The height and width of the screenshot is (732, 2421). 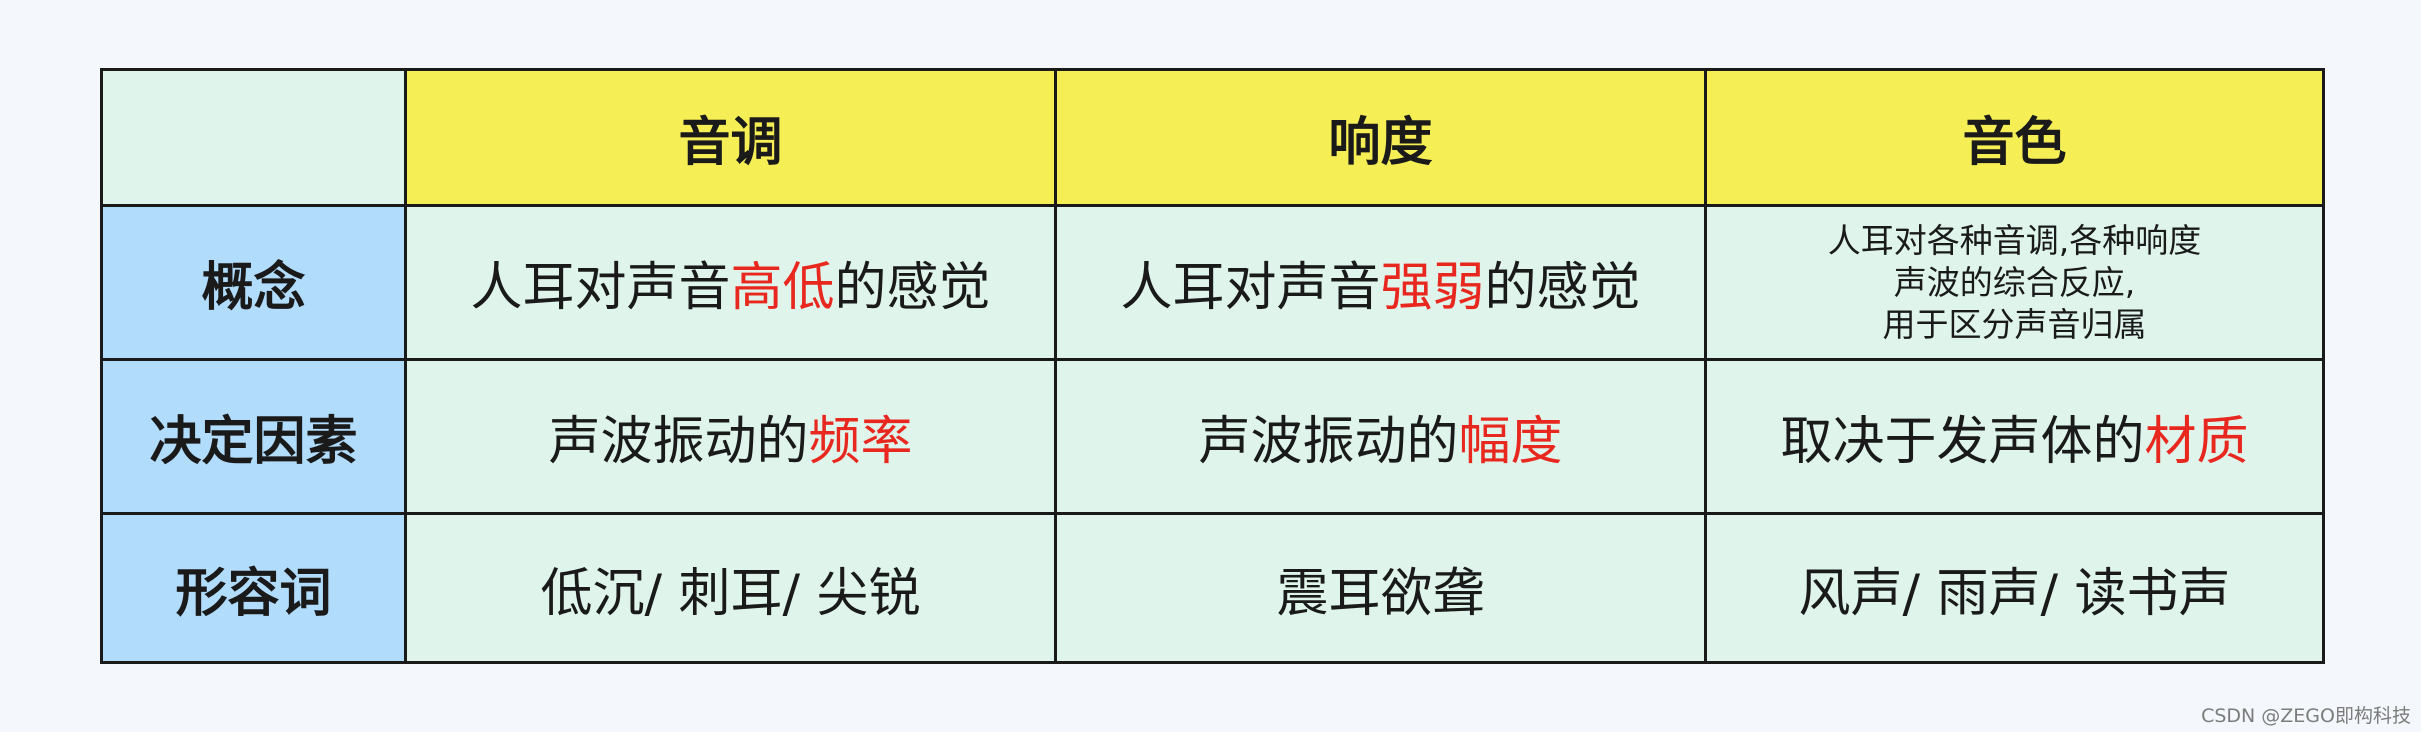 I want to click on cell-line: 人耳对各种音调,各种响度, so click(x=2014, y=240).